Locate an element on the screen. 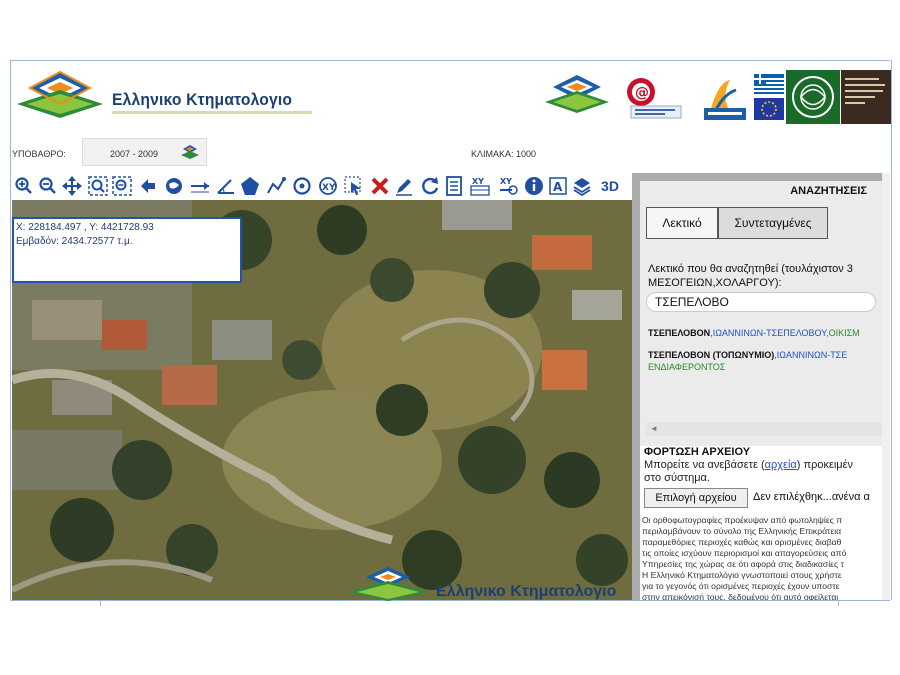 This screenshot has height=675, width=900. result-item: ΤΣΕΠΕΛΟΒΟΝ (ΤΟΠΩΝΥΜΙΟ),ΙΩΑΝΝΙΝΩΝ-ΤΣΕ is located at coordinates (747, 355).